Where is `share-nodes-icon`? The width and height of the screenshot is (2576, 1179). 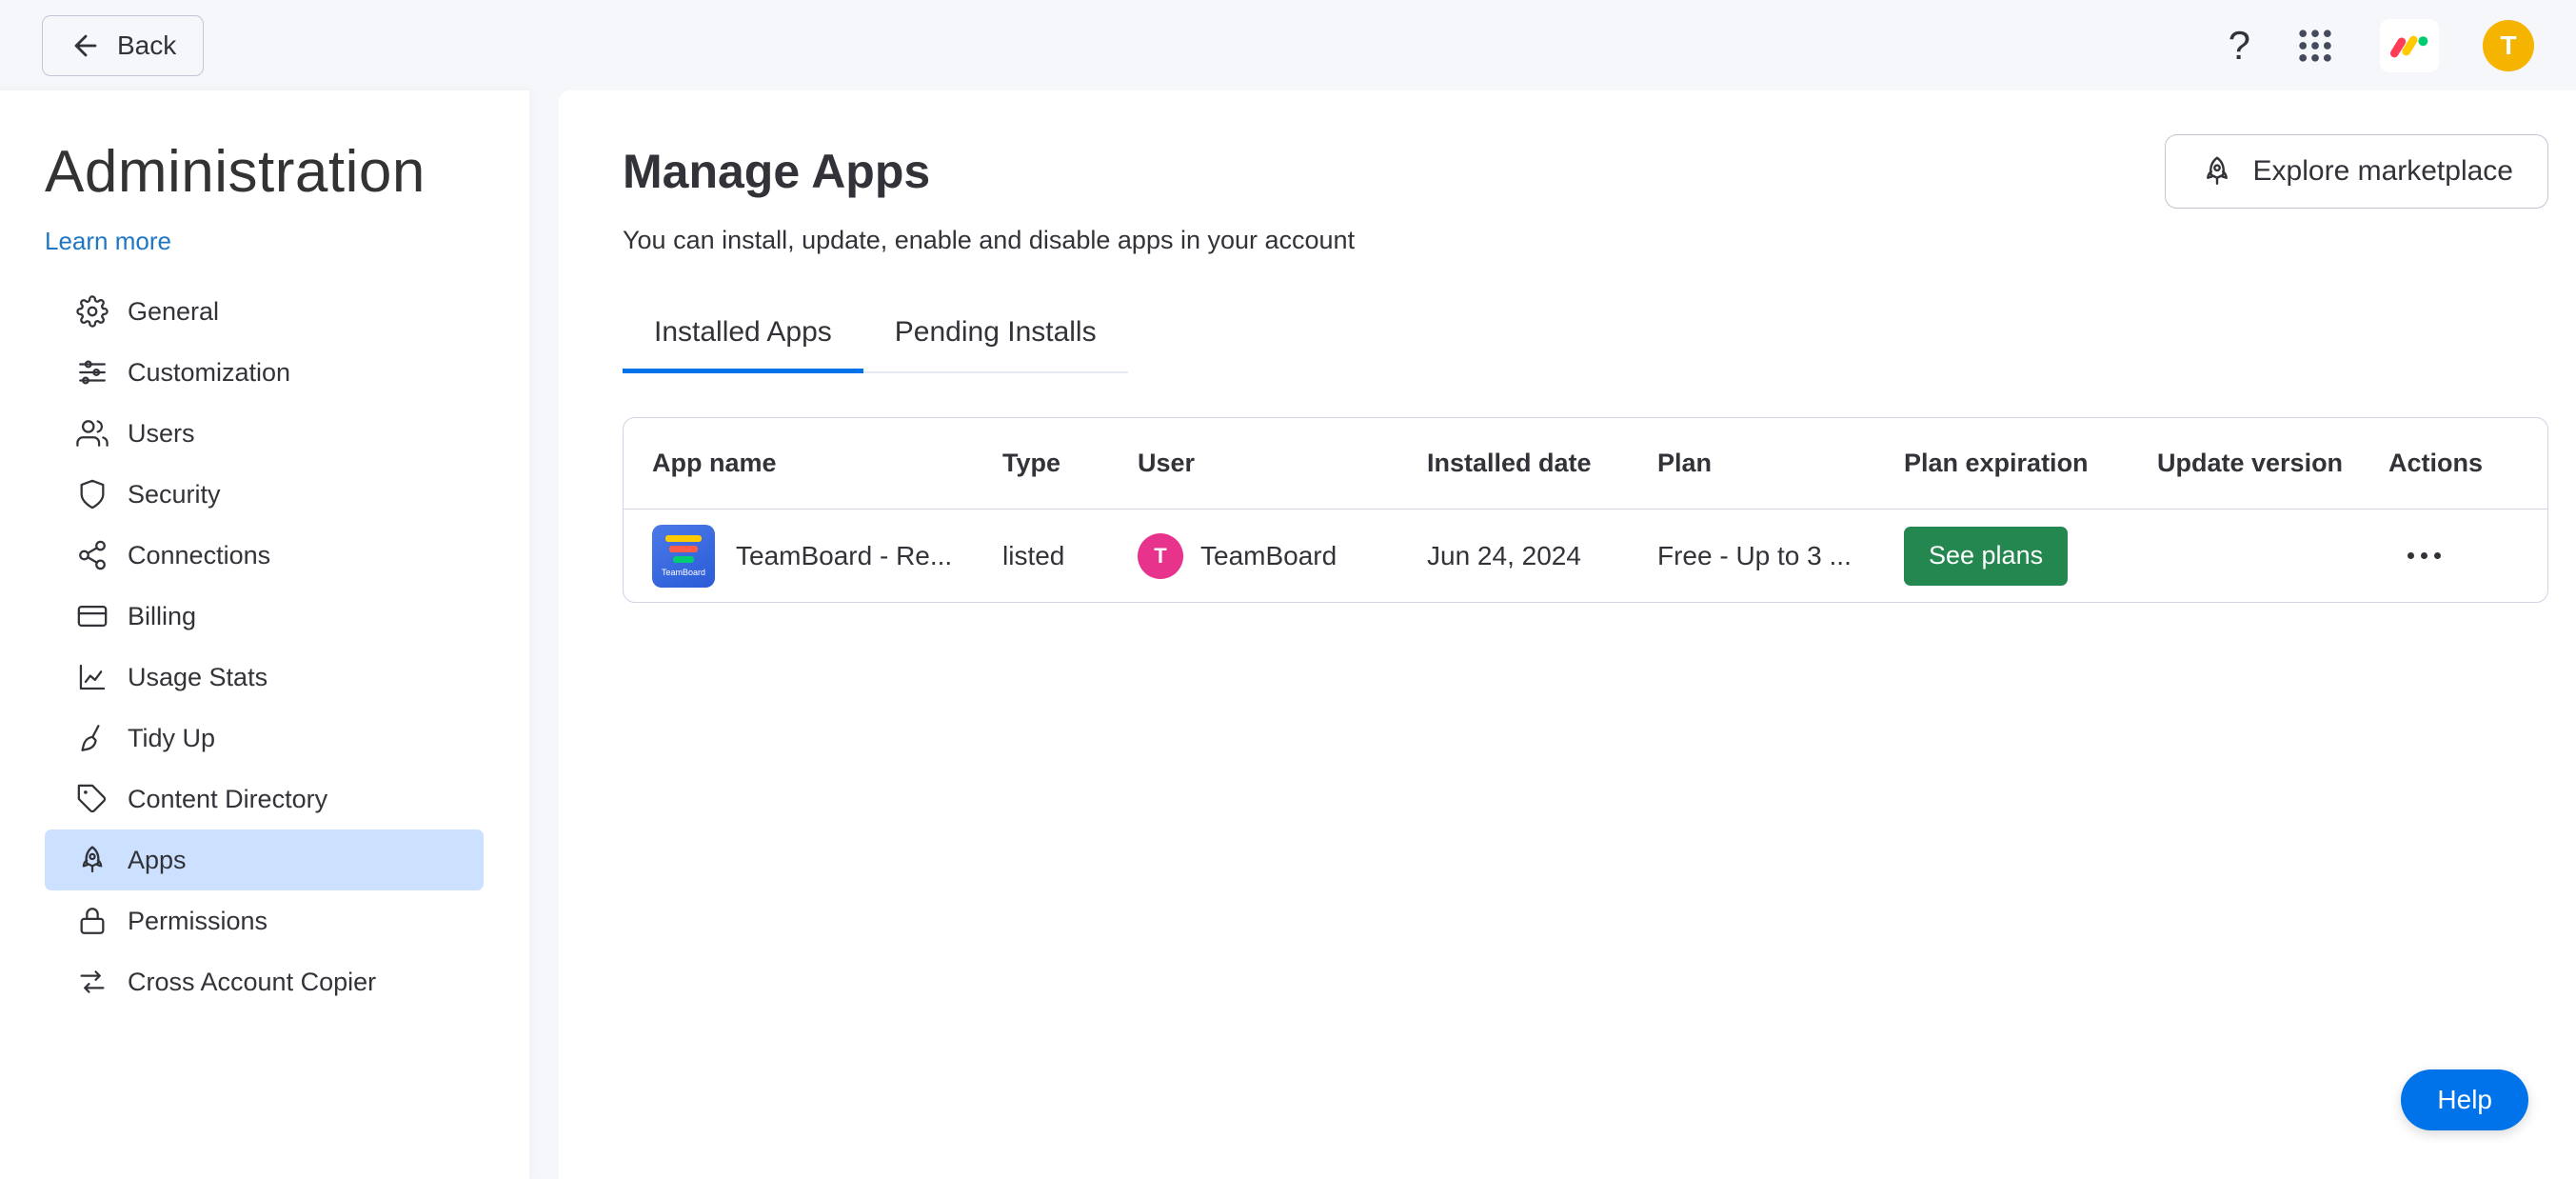
share-nodes-icon is located at coordinates (93, 555).